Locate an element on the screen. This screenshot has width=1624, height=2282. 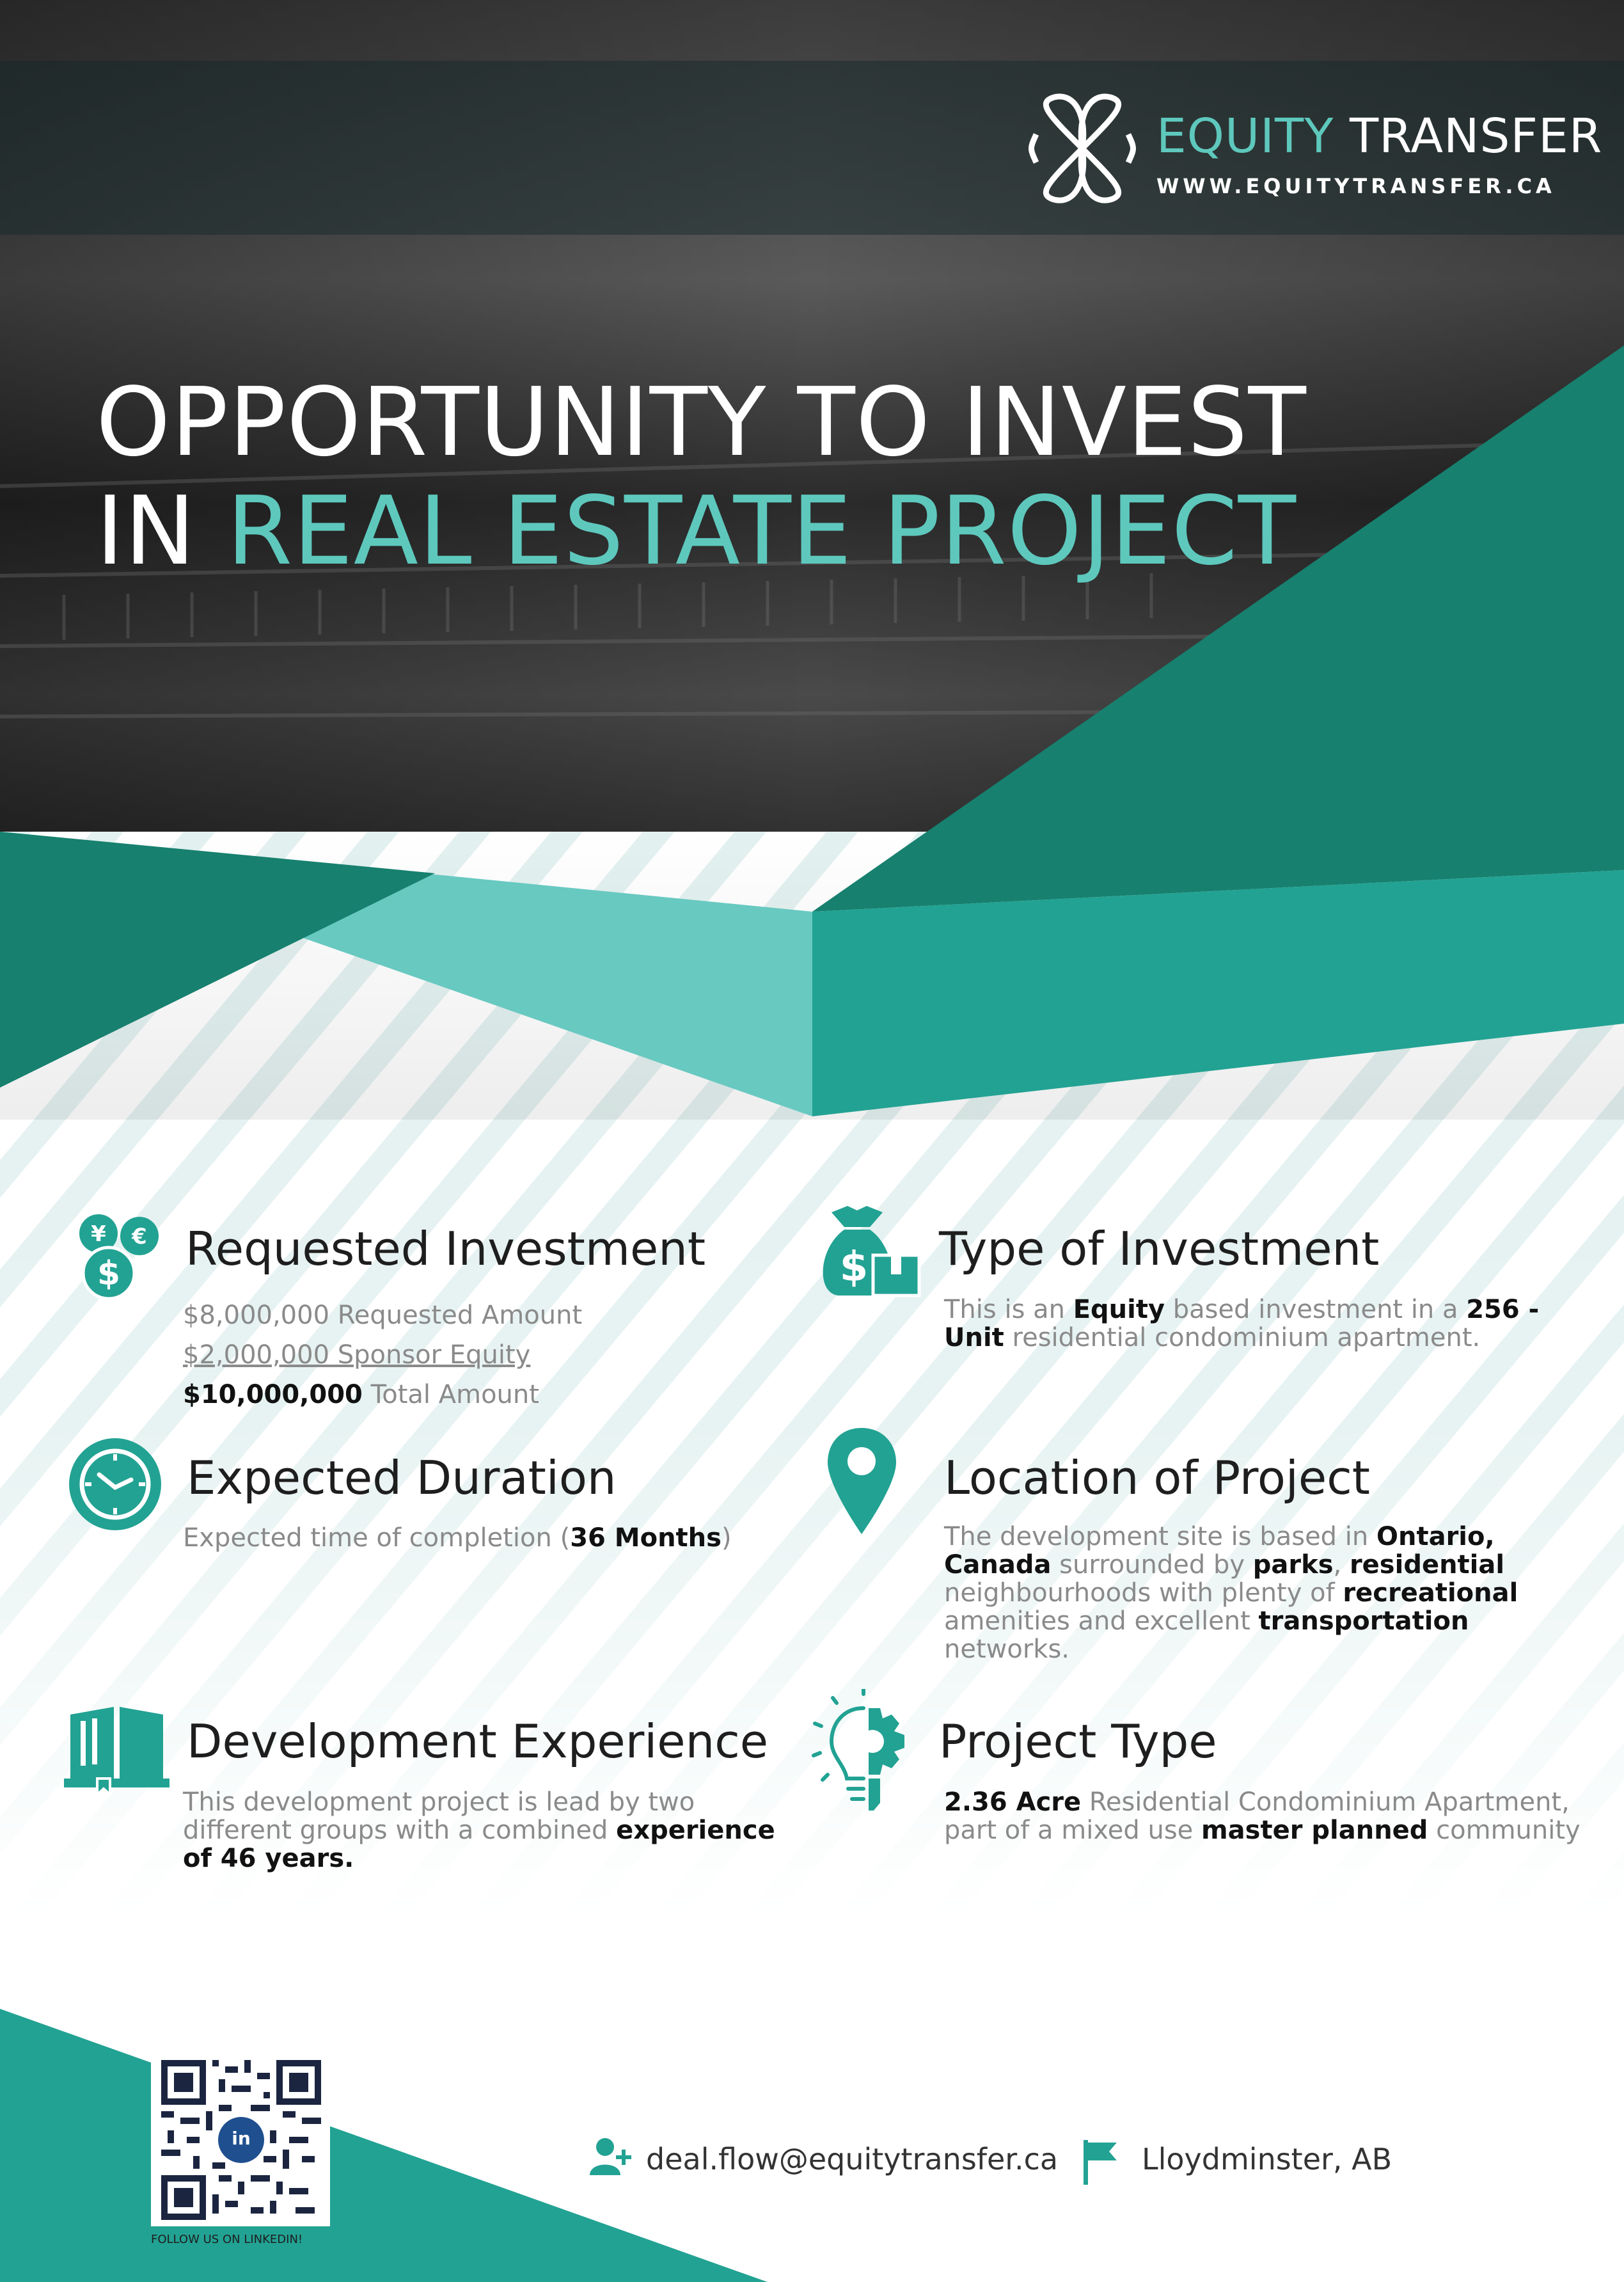
follow-linkedin-label: FOLLOW US ON LINKEDIN! is located at coordinates (227, 2239).